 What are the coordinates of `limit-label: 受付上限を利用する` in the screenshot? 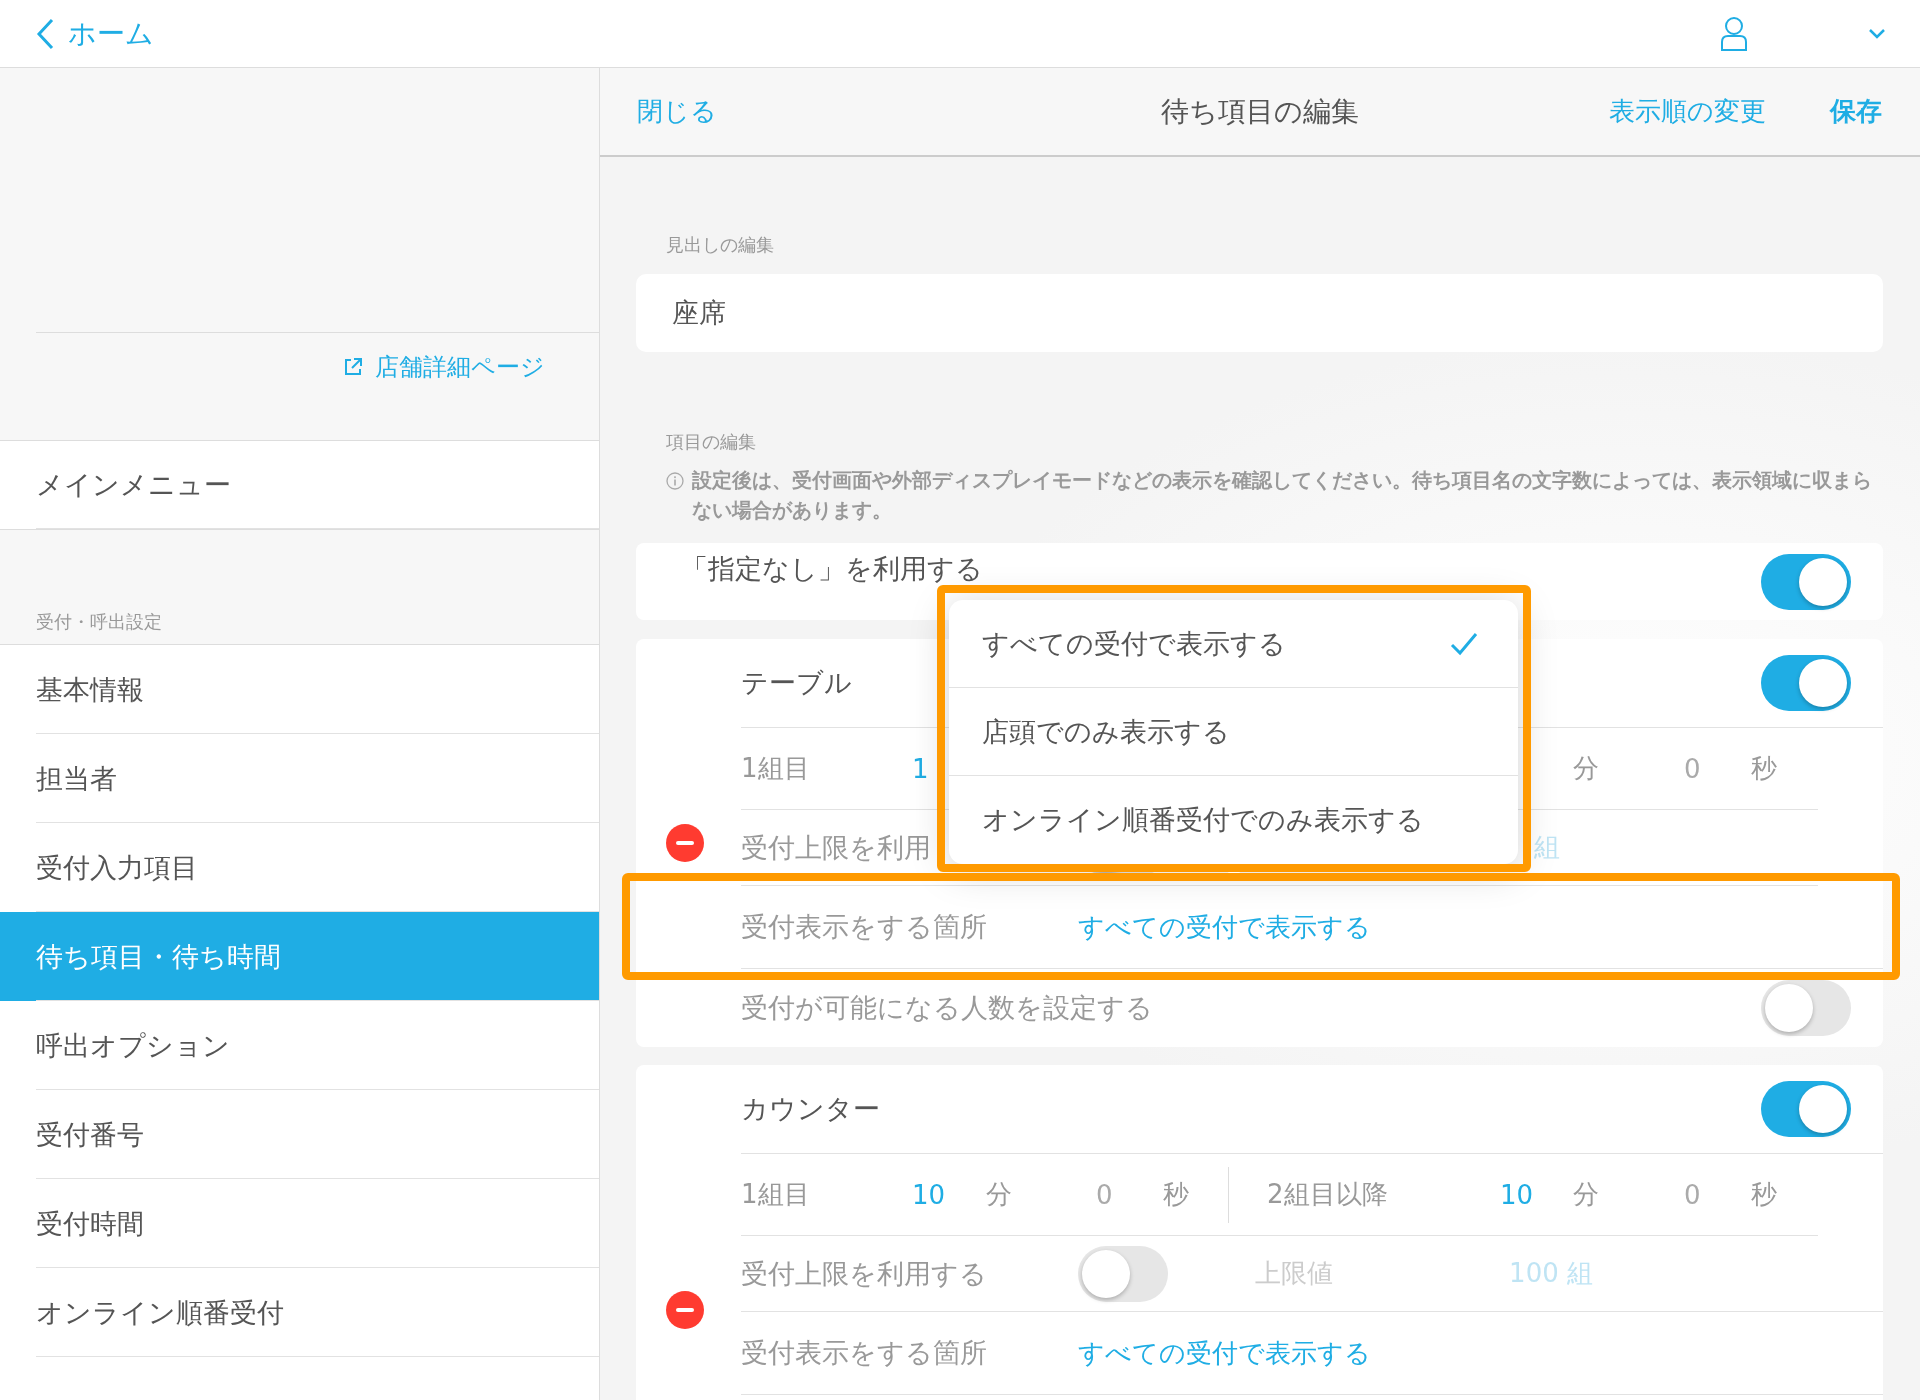 It's located at (864, 1273).